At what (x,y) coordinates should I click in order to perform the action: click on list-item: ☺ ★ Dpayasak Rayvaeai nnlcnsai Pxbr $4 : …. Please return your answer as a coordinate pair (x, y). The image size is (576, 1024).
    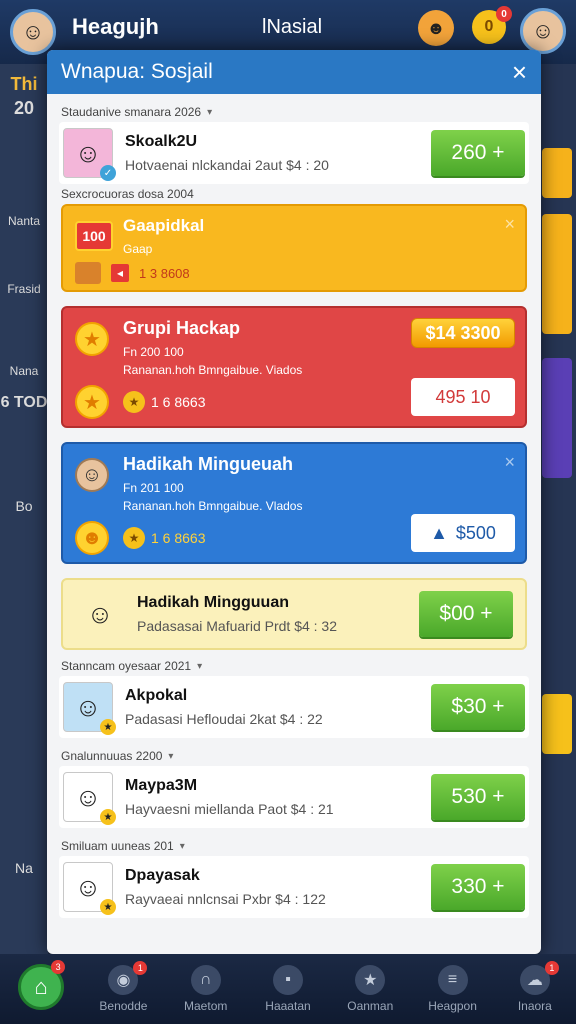
    Looking at the image, I should click on (294, 887).